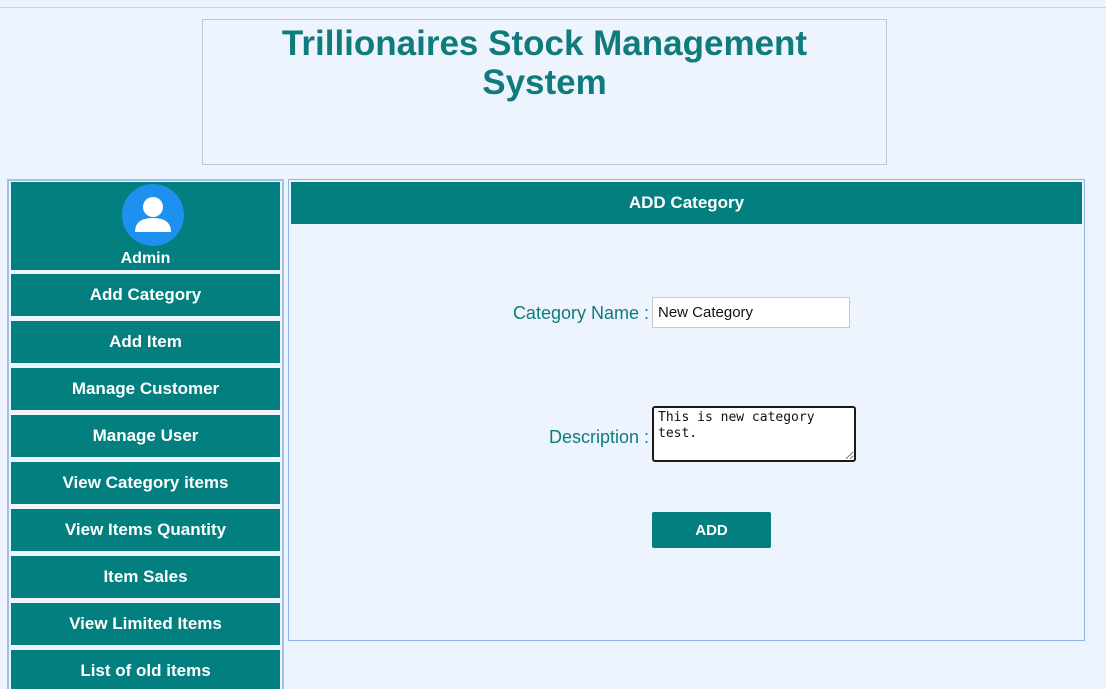  I want to click on sidebar-item-view-limited-items: View Limited Items, so click(145, 624).